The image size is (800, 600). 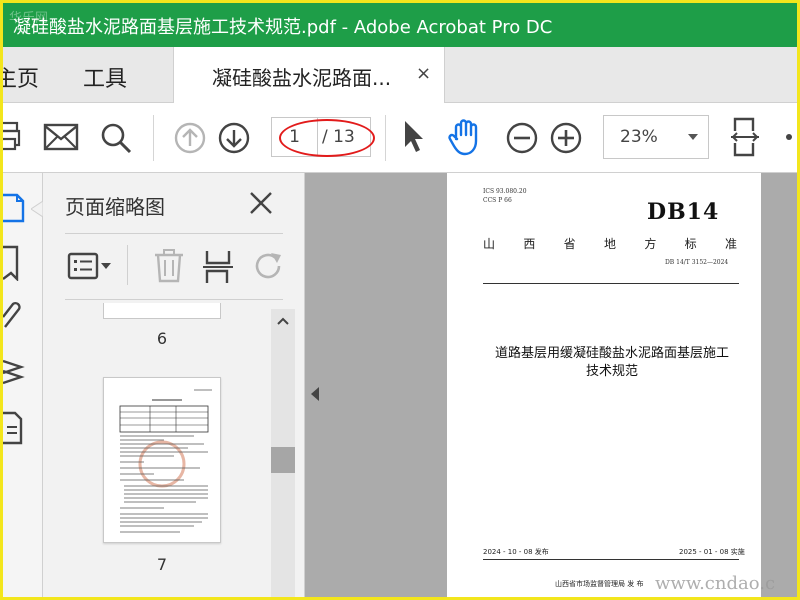 What do you see at coordinates (529, 244) in the screenshot?
I see `heading-char: 西` at bounding box center [529, 244].